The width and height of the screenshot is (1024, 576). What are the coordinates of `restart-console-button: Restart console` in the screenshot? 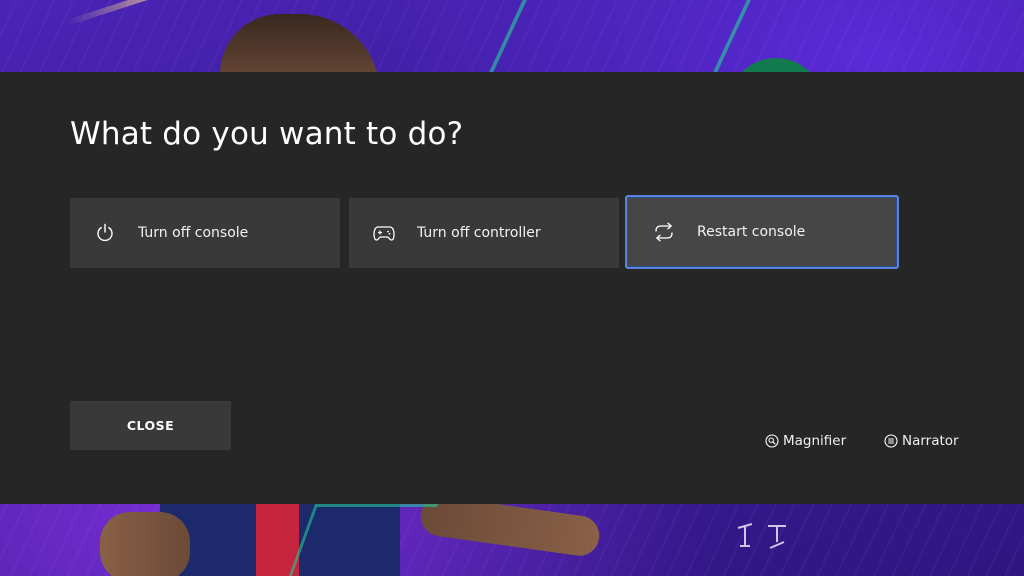 It's located at (762, 232).